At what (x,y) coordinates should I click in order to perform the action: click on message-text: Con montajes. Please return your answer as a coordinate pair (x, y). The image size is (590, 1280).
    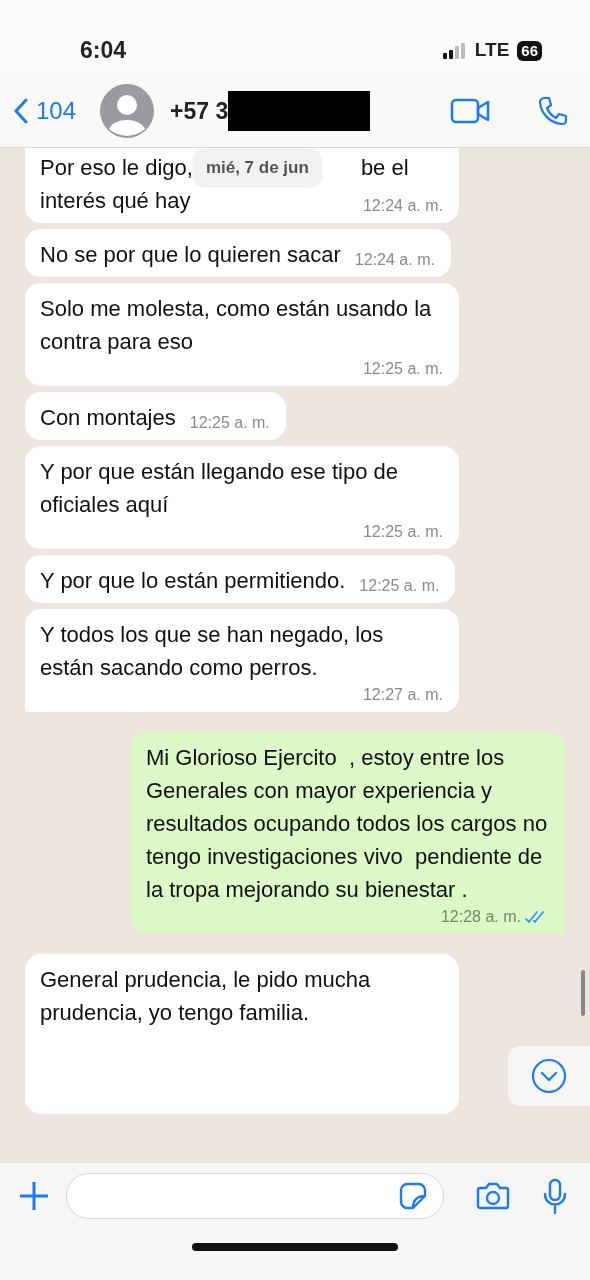
    Looking at the image, I should click on (108, 418).